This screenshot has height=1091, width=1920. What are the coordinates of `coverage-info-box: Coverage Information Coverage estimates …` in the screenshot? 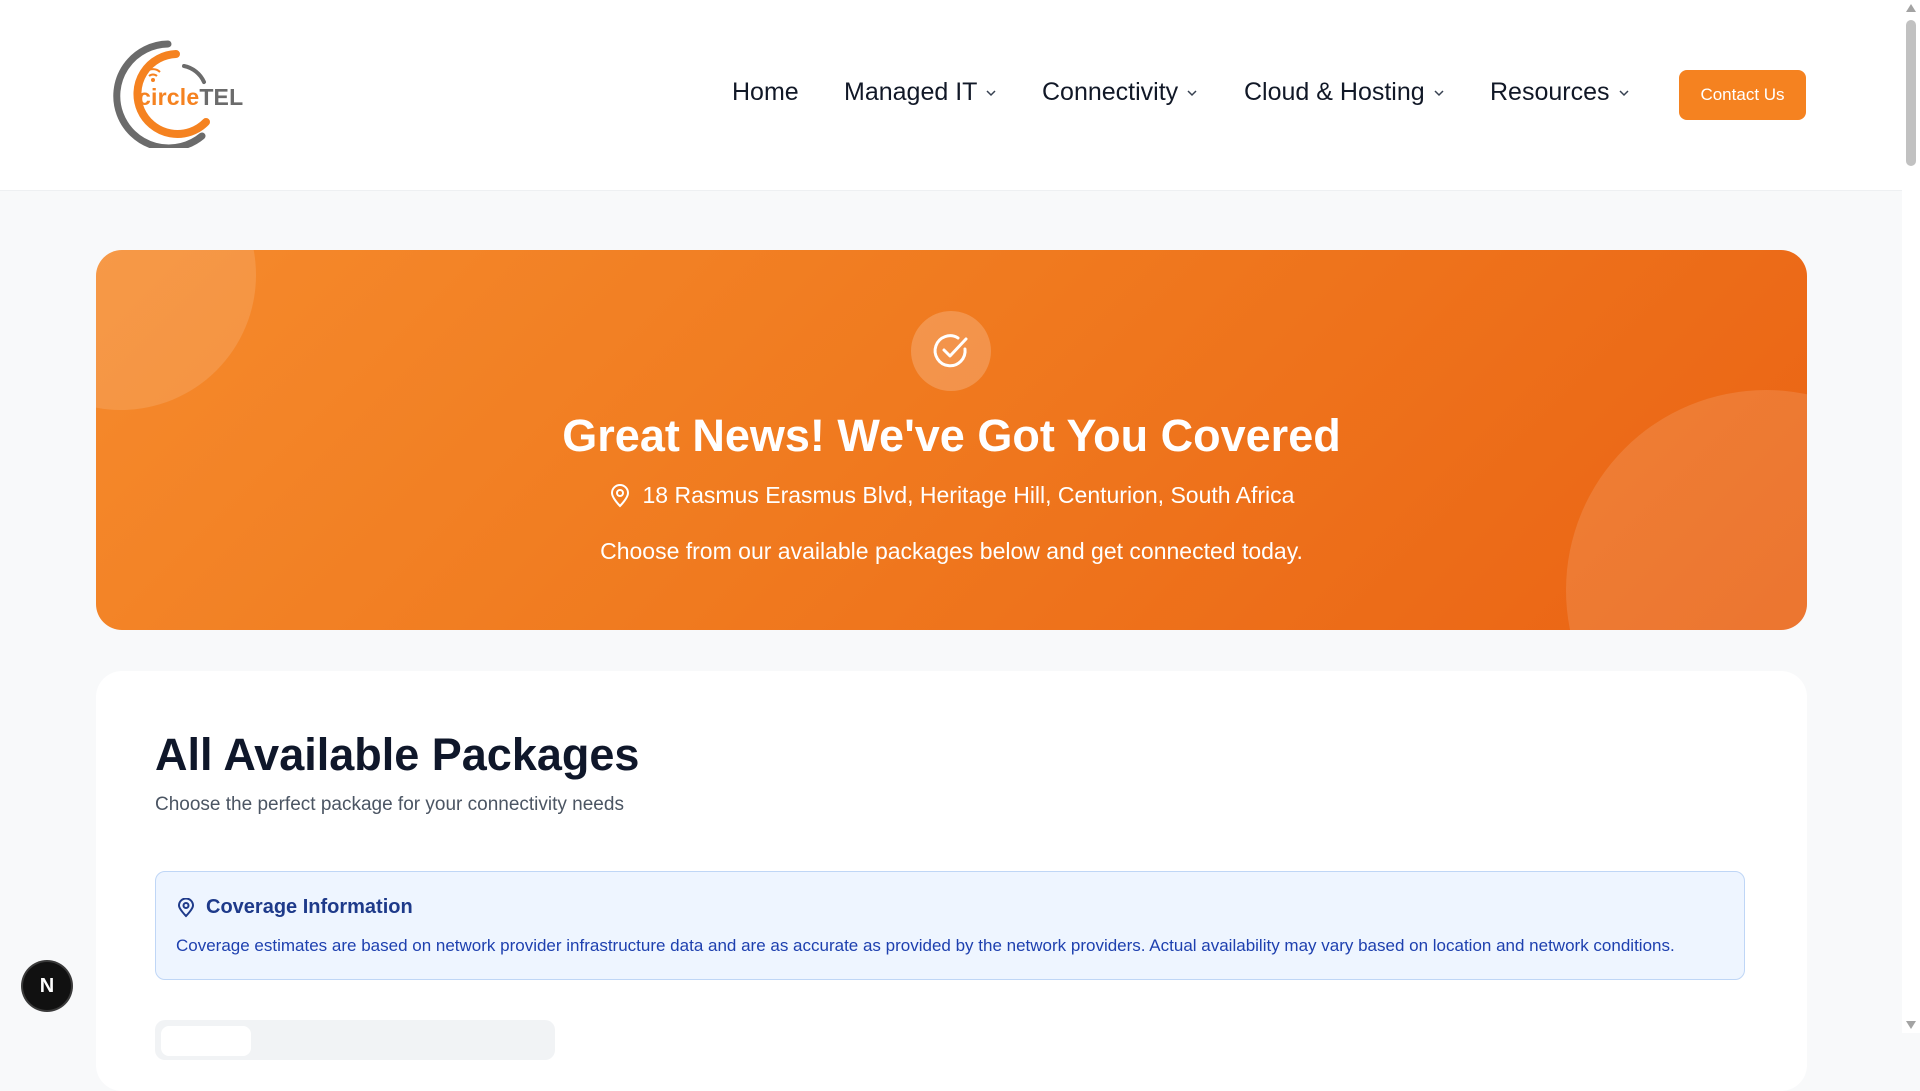 It's located at (950, 925).